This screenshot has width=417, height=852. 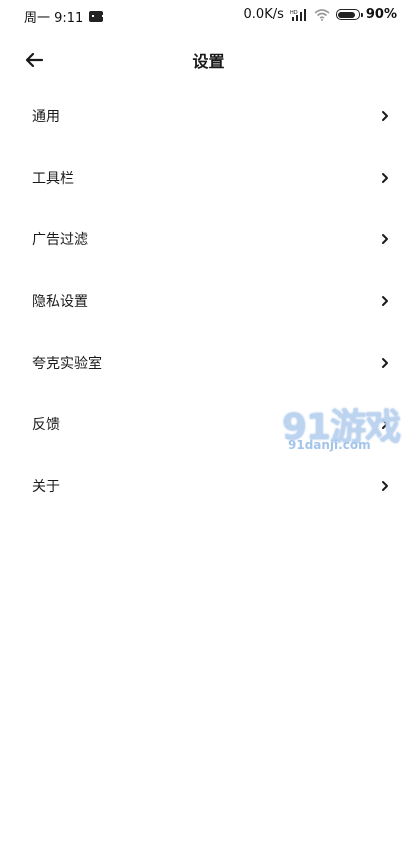 What do you see at coordinates (54, 18) in the screenshot?
I see `status-time: 周一 9:11` at bounding box center [54, 18].